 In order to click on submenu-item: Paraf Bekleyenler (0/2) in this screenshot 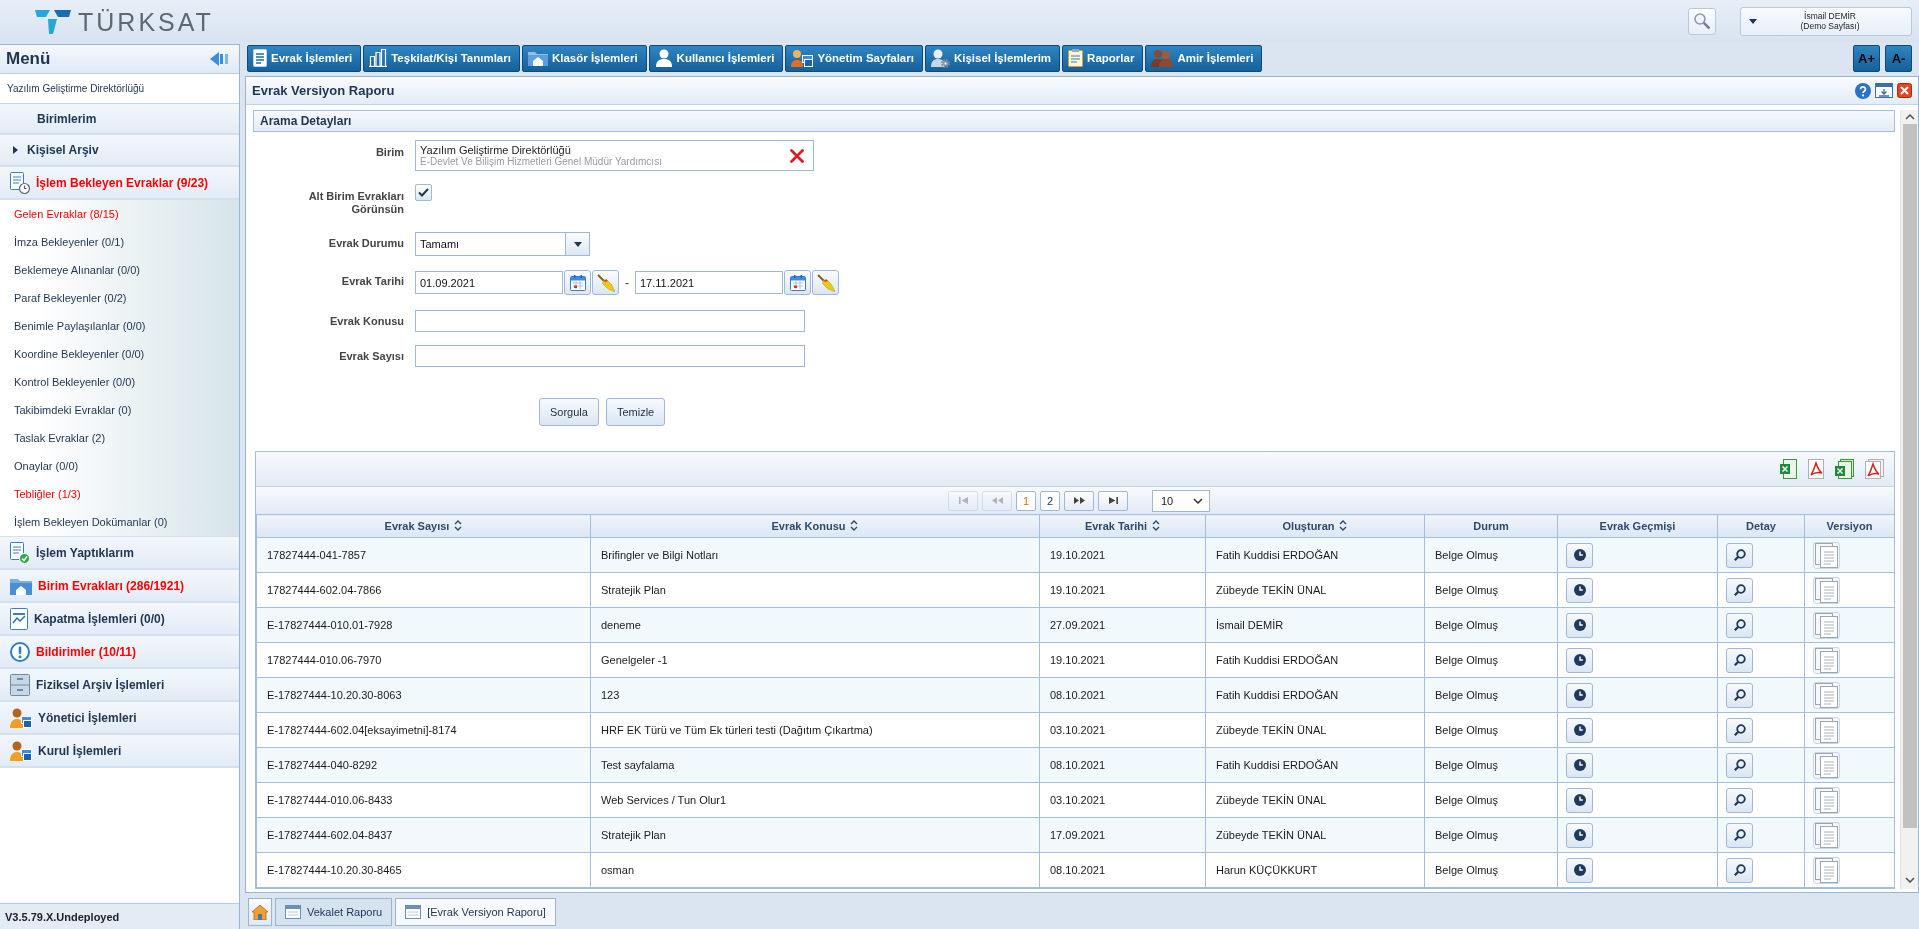, I will do `click(119, 298)`.